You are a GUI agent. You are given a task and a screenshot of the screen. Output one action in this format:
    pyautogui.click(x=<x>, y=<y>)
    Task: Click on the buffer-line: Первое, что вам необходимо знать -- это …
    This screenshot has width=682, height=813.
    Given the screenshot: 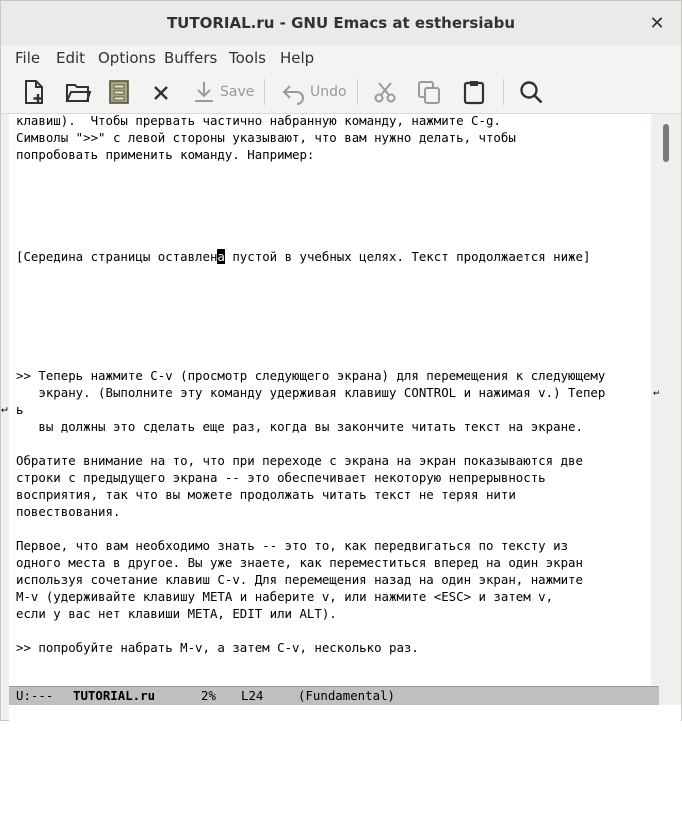 What is the action you would take?
    pyautogui.click(x=292, y=545)
    